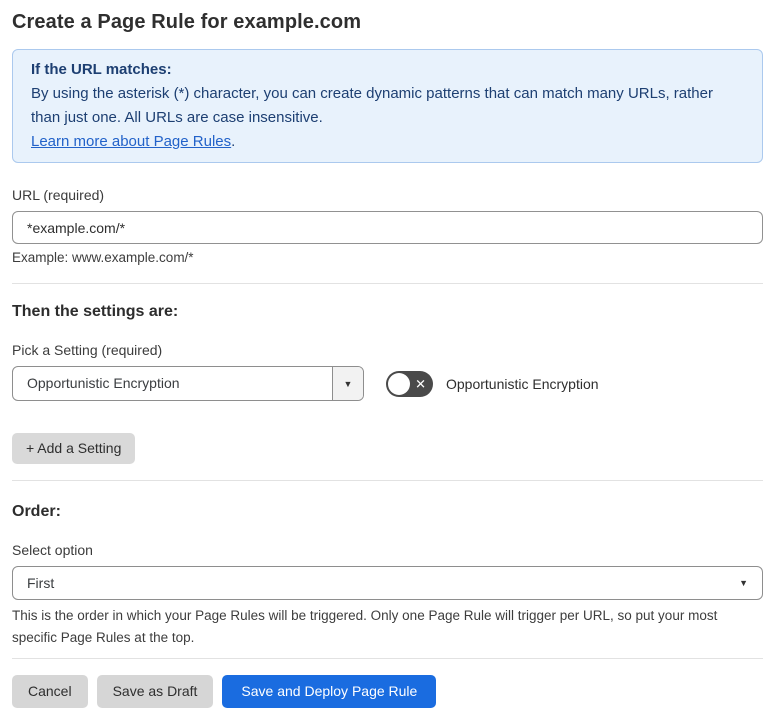  Describe the element at coordinates (52, 550) in the screenshot. I see `order-select-label: Select option` at that location.